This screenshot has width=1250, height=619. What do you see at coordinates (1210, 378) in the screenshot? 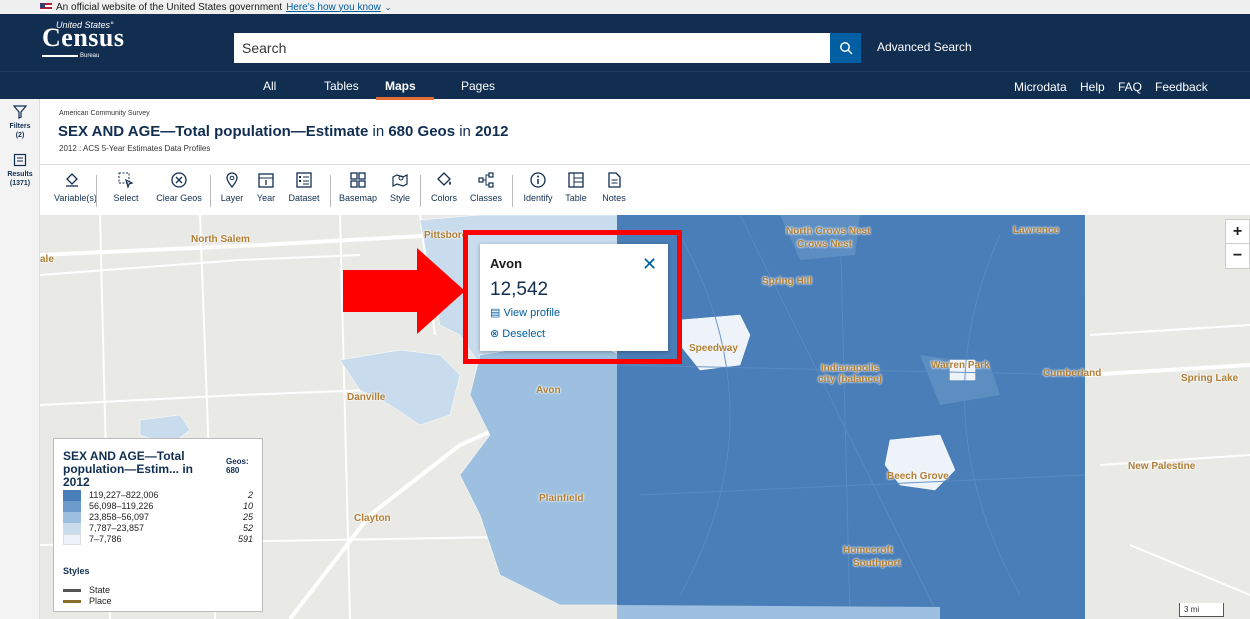
I see `map-label-spring-lake: Spring Lake` at bounding box center [1210, 378].